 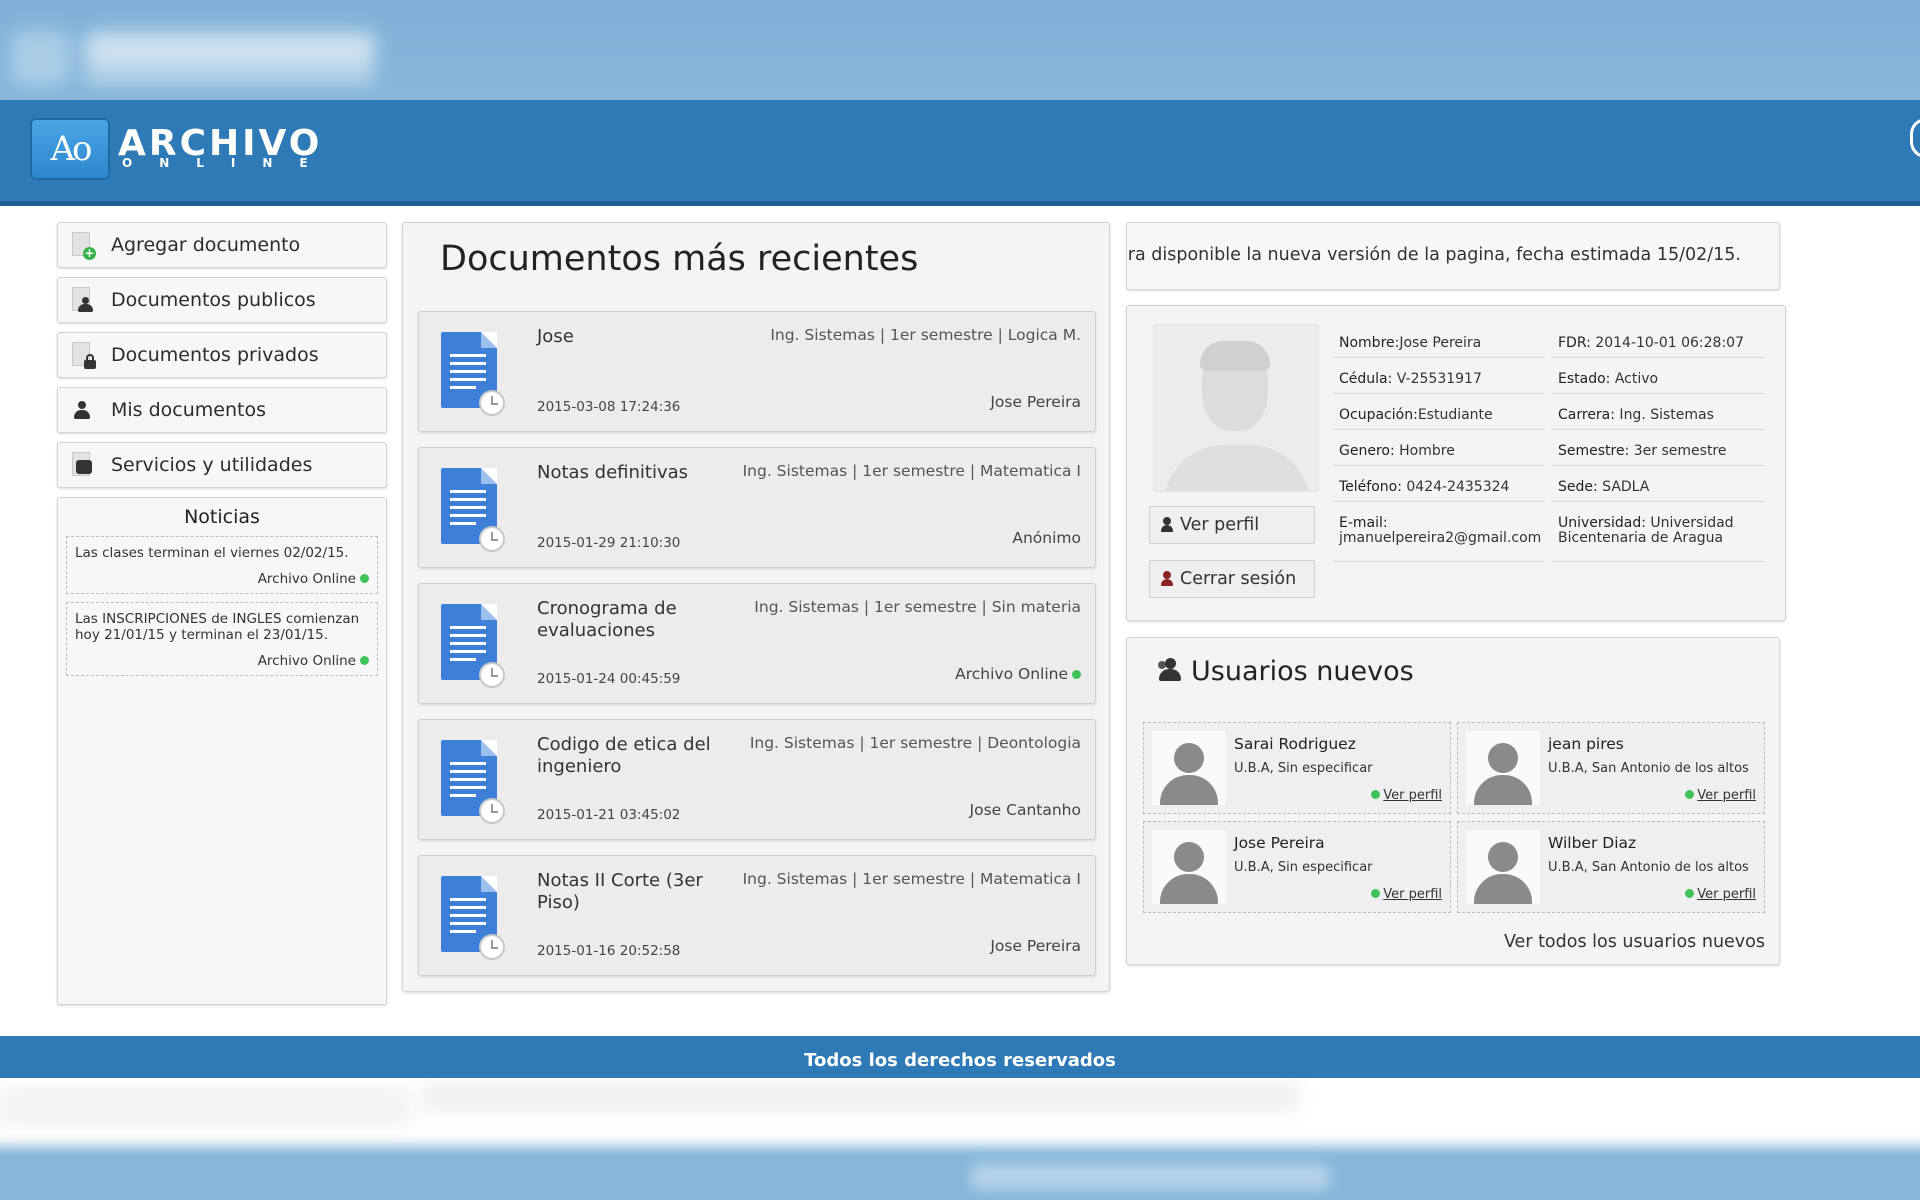 What do you see at coordinates (1658, 491) in the screenshot?
I see `profile-field-sede: Sede: SADLA` at bounding box center [1658, 491].